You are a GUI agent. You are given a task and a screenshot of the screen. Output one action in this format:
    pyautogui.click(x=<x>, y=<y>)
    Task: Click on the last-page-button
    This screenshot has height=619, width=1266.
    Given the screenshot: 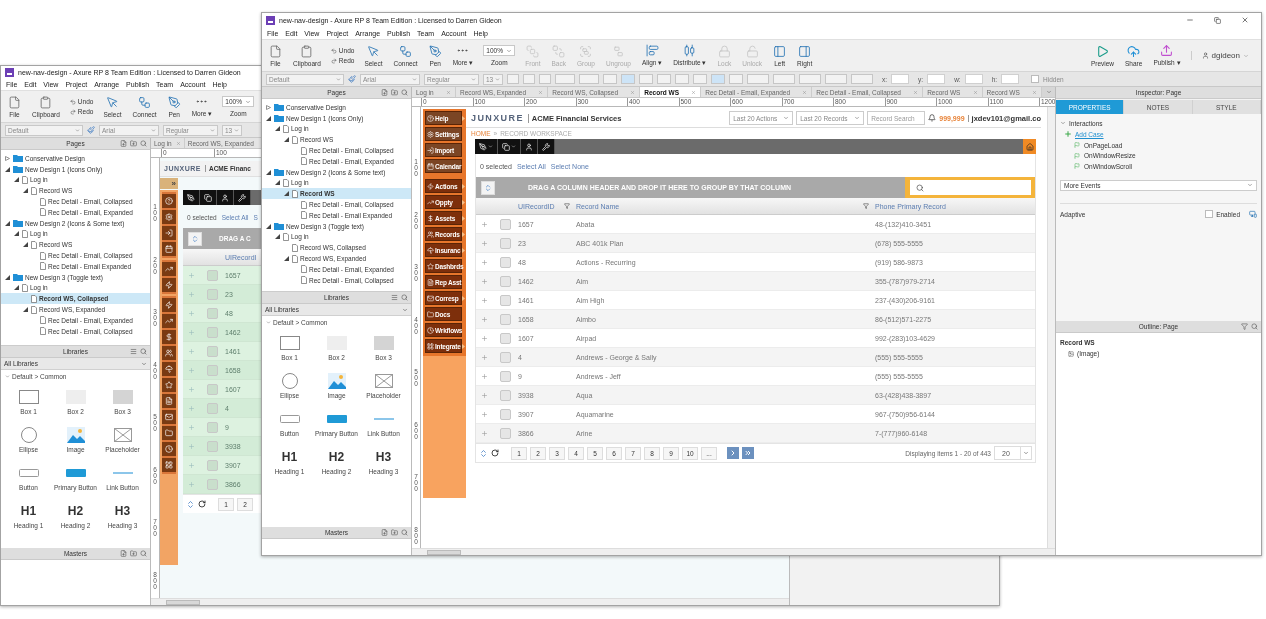 What is the action you would take?
    pyautogui.click(x=748, y=453)
    